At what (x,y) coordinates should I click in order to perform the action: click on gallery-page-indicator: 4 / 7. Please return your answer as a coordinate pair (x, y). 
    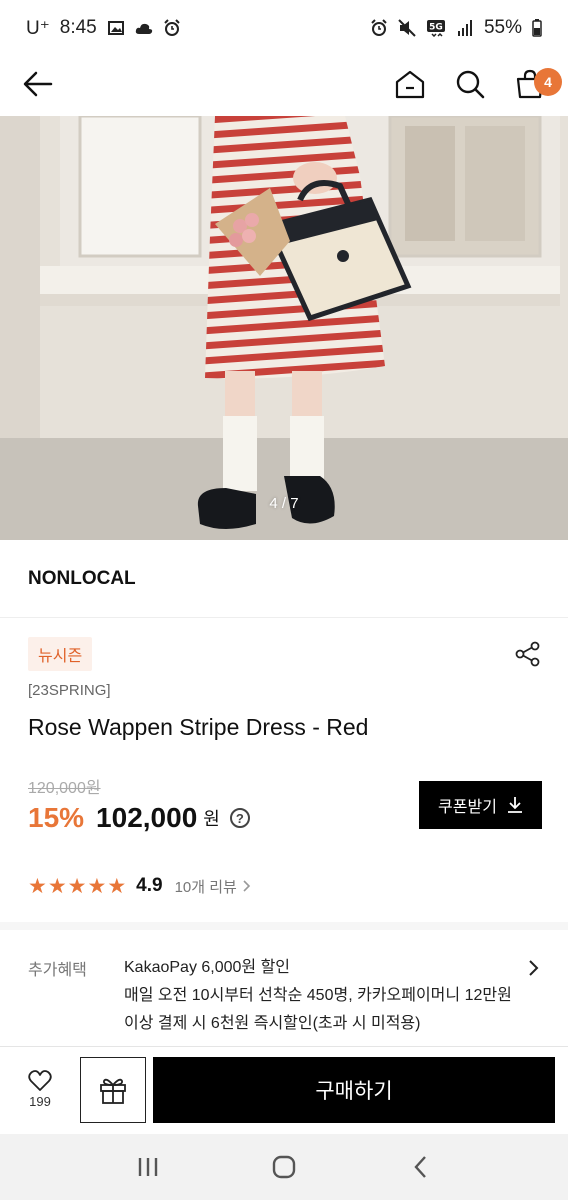
    Looking at the image, I should click on (284, 503).